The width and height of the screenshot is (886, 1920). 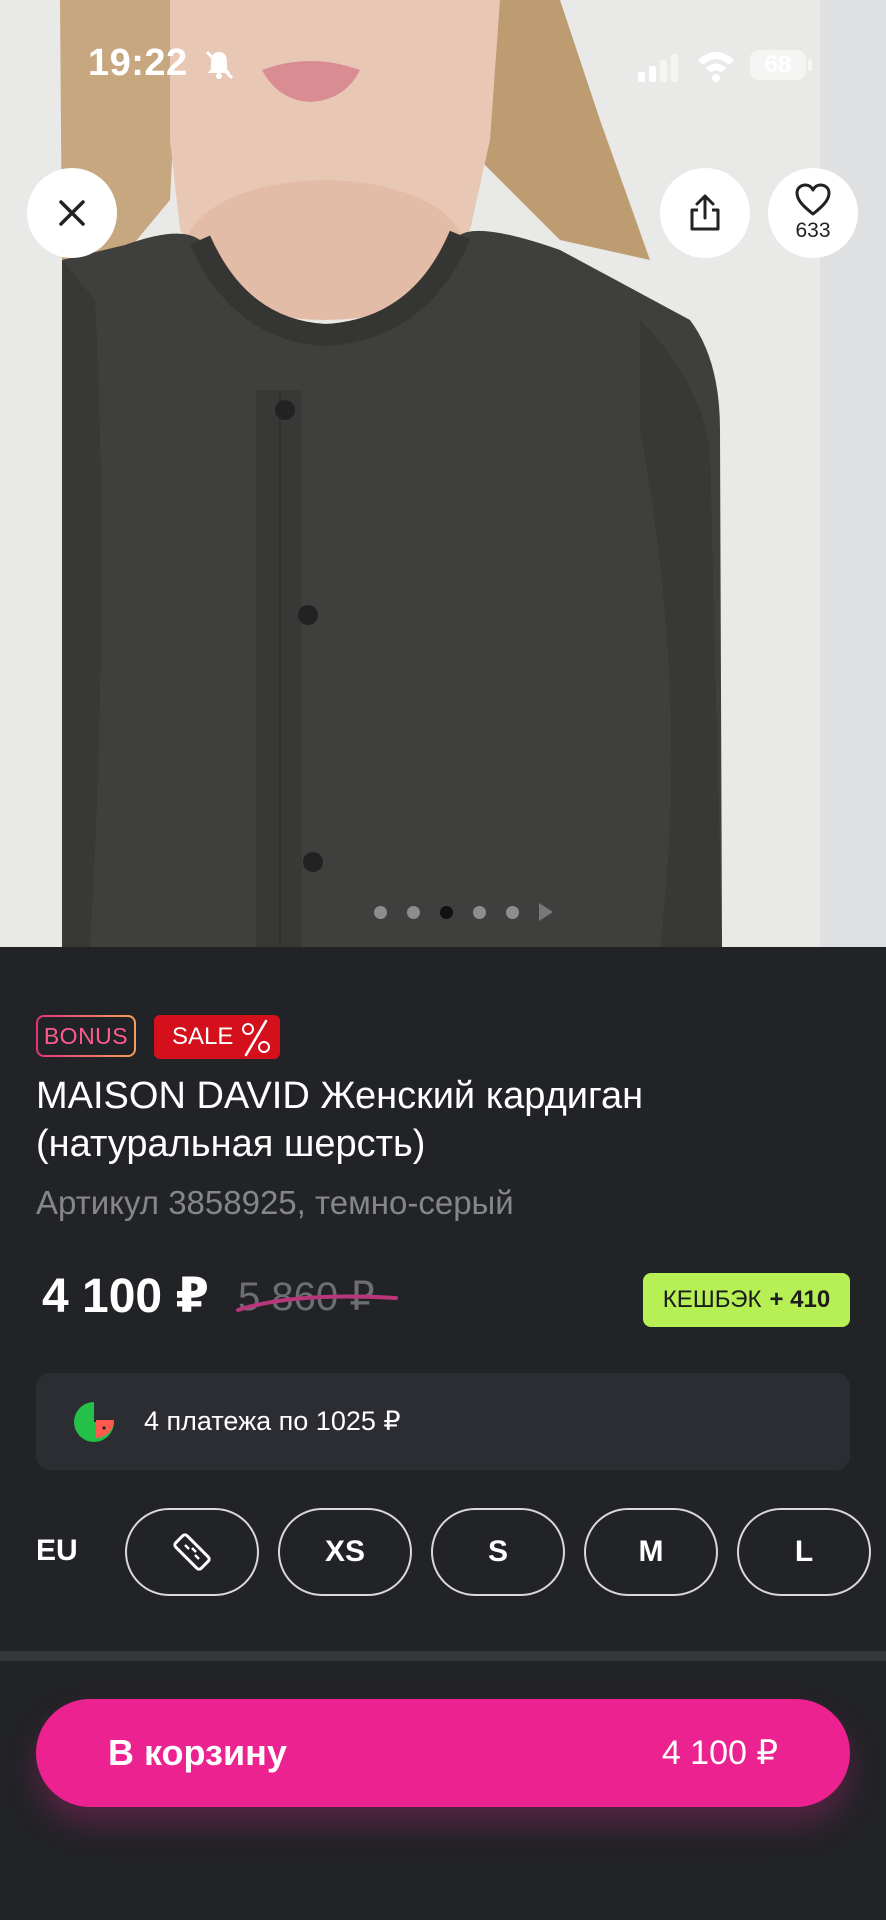 What do you see at coordinates (443, 1656) in the screenshot?
I see `section-divider` at bounding box center [443, 1656].